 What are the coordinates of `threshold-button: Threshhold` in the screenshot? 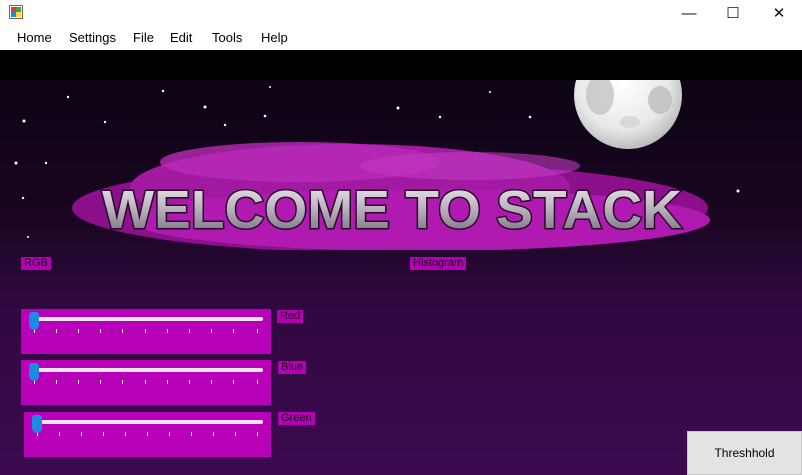 It's located at (744, 453).